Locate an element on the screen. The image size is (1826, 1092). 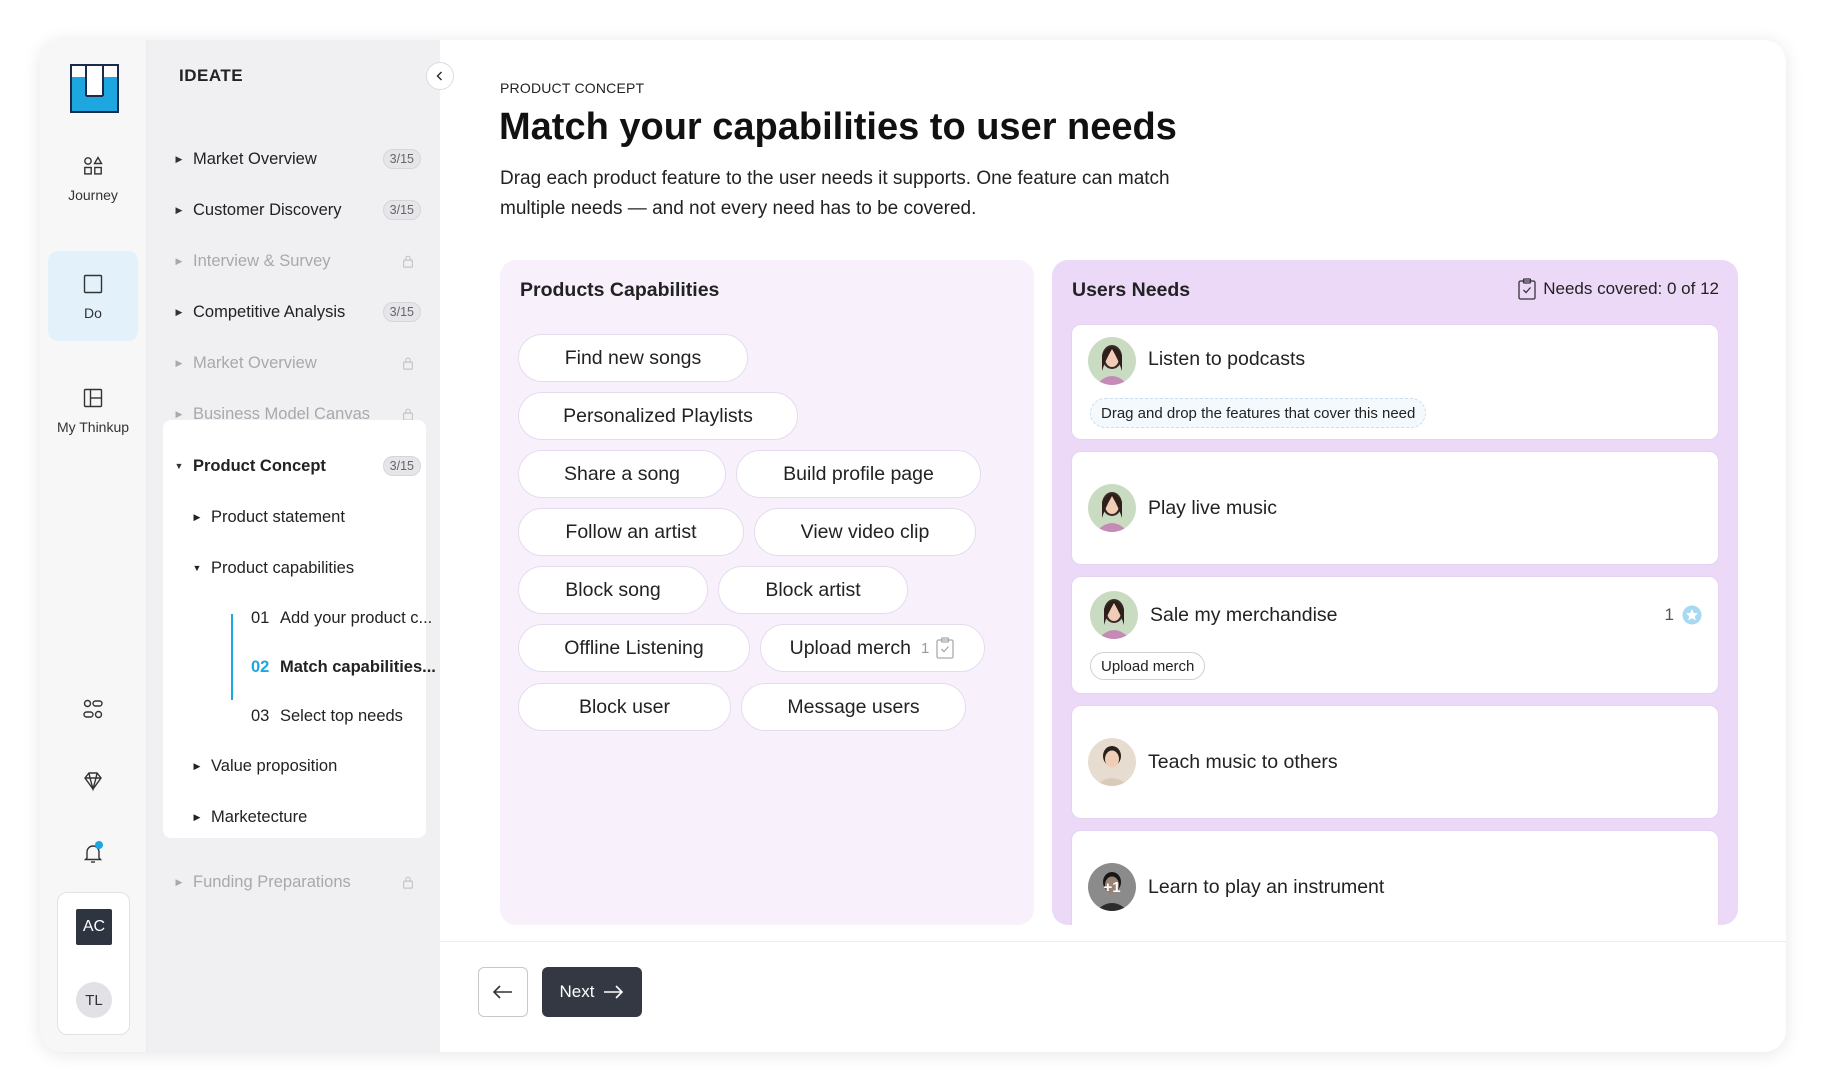
sub-item-product-statement: ▶ Product statement is located at coordinates (299, 517).